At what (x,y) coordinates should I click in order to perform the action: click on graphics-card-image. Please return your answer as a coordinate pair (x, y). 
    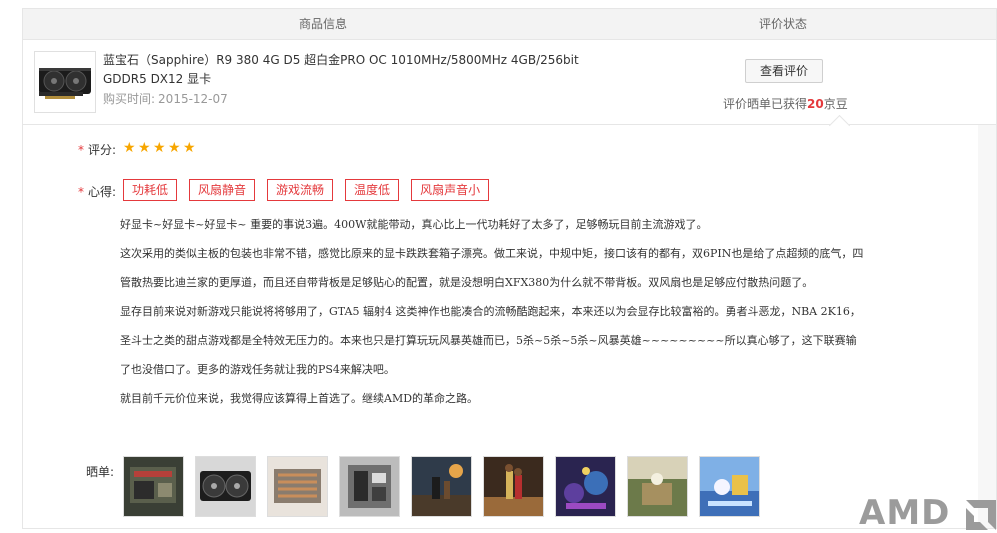
    Looking at the image, I should click on (65, 82).